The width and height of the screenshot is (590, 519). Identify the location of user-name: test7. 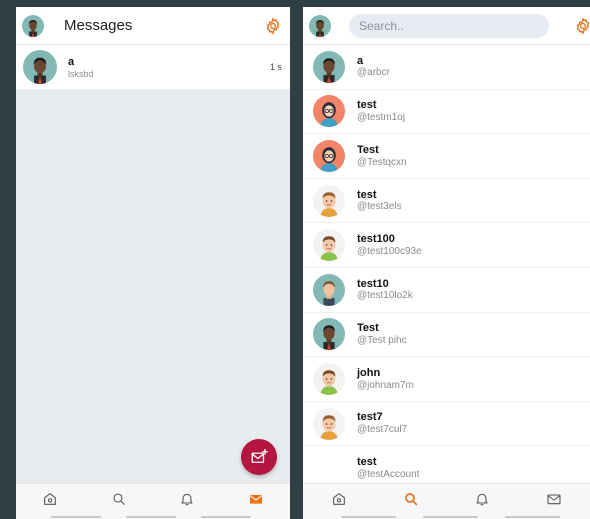
(370, 417).